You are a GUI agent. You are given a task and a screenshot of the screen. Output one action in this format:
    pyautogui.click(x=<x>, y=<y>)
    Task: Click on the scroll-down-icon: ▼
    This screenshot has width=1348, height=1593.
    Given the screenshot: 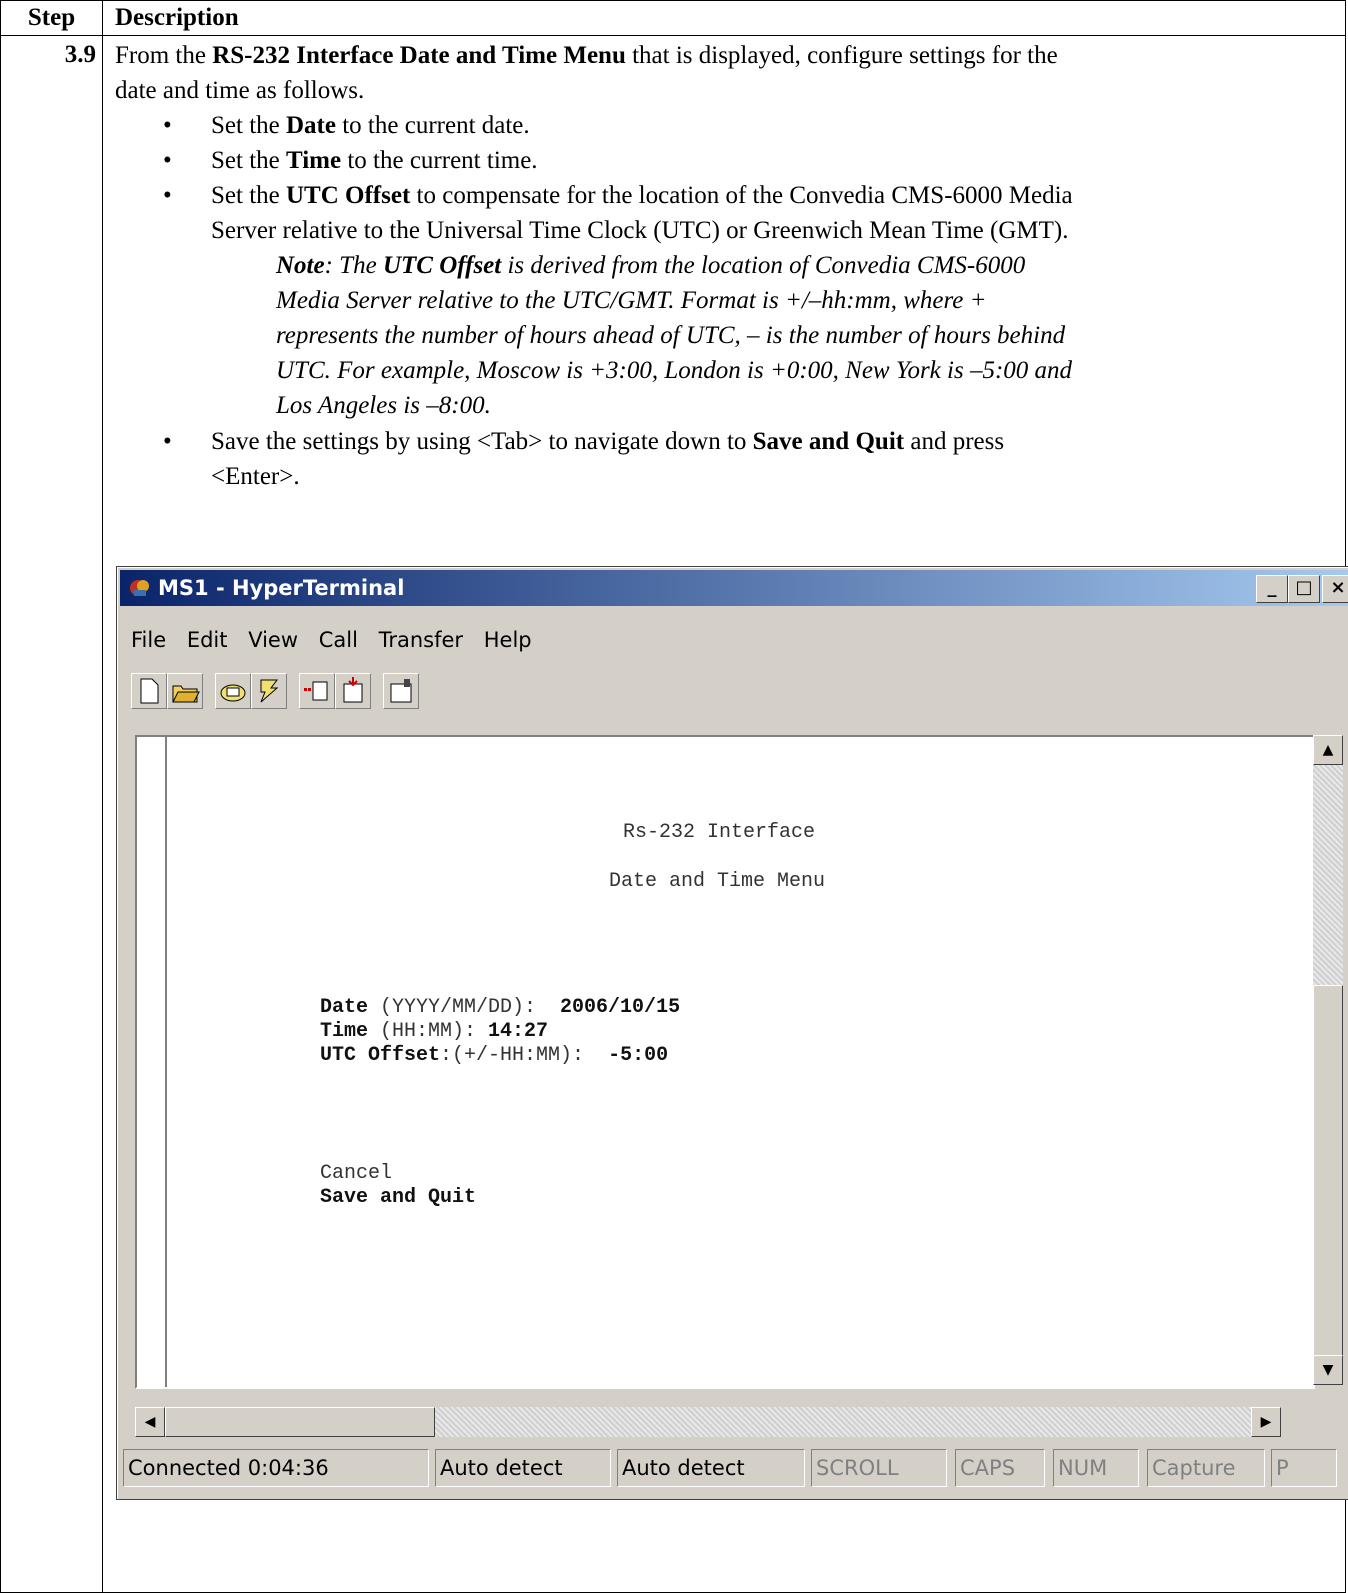 What is the action you would take?
    pyautogui.click(x=1328, y=1370)
    